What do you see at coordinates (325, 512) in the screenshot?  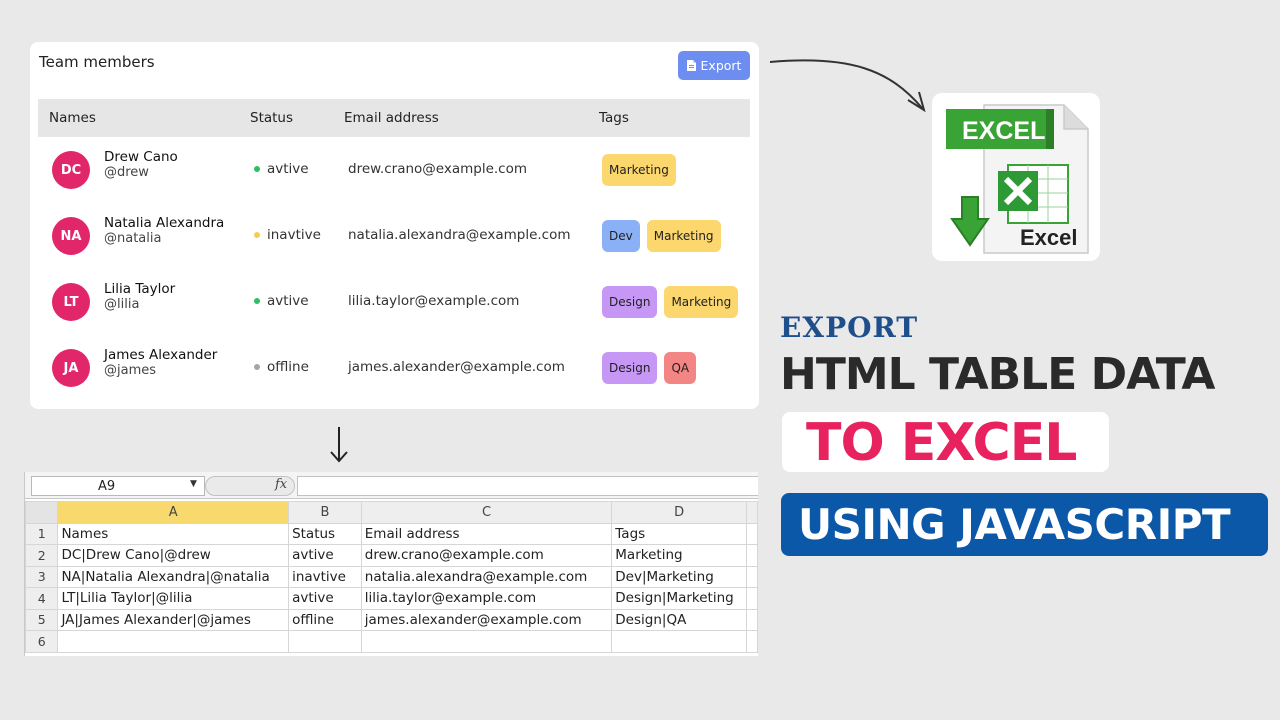 I see `column-header-b: B` at bounding box center [325, 512].